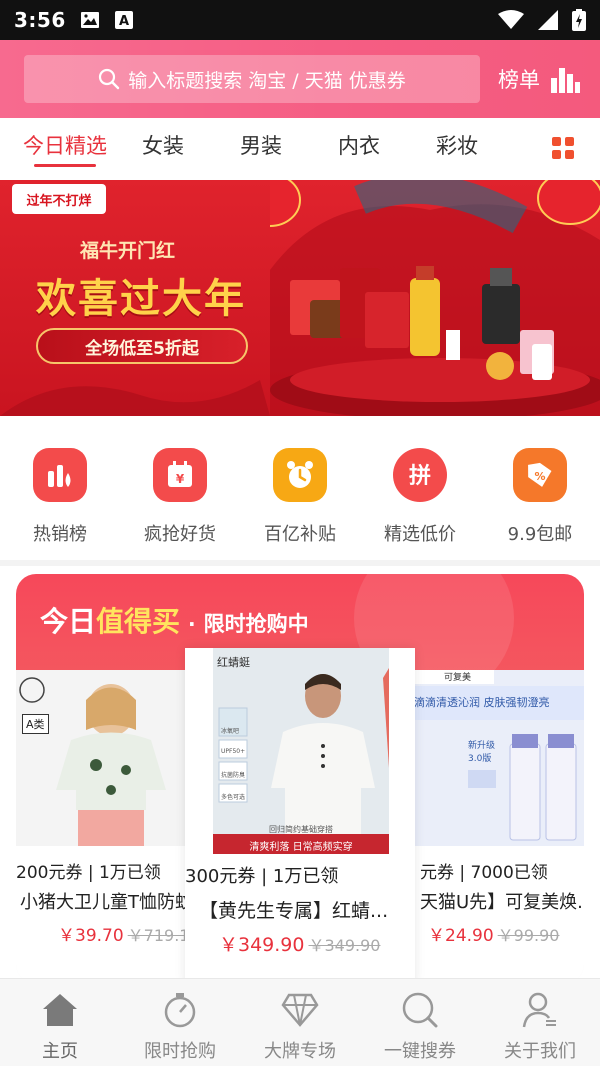  I want to click on coupon-text: 200元券 | 1万已领, so click(88, 873).